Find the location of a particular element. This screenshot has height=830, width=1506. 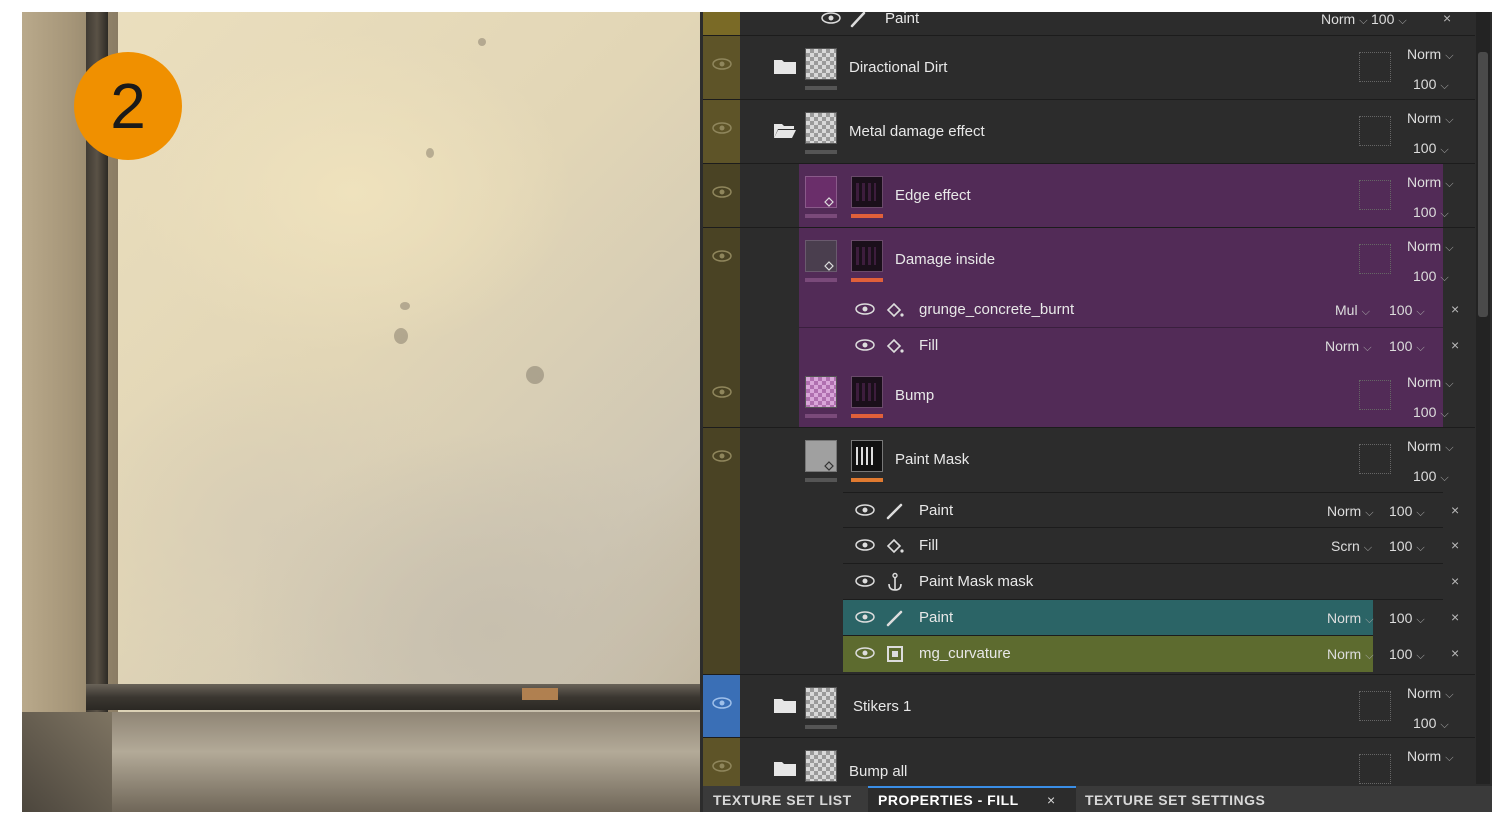

effect-row-fill: Fill Norm ⌵ 100 ⌵ × is located at coordinates (1129, 346).